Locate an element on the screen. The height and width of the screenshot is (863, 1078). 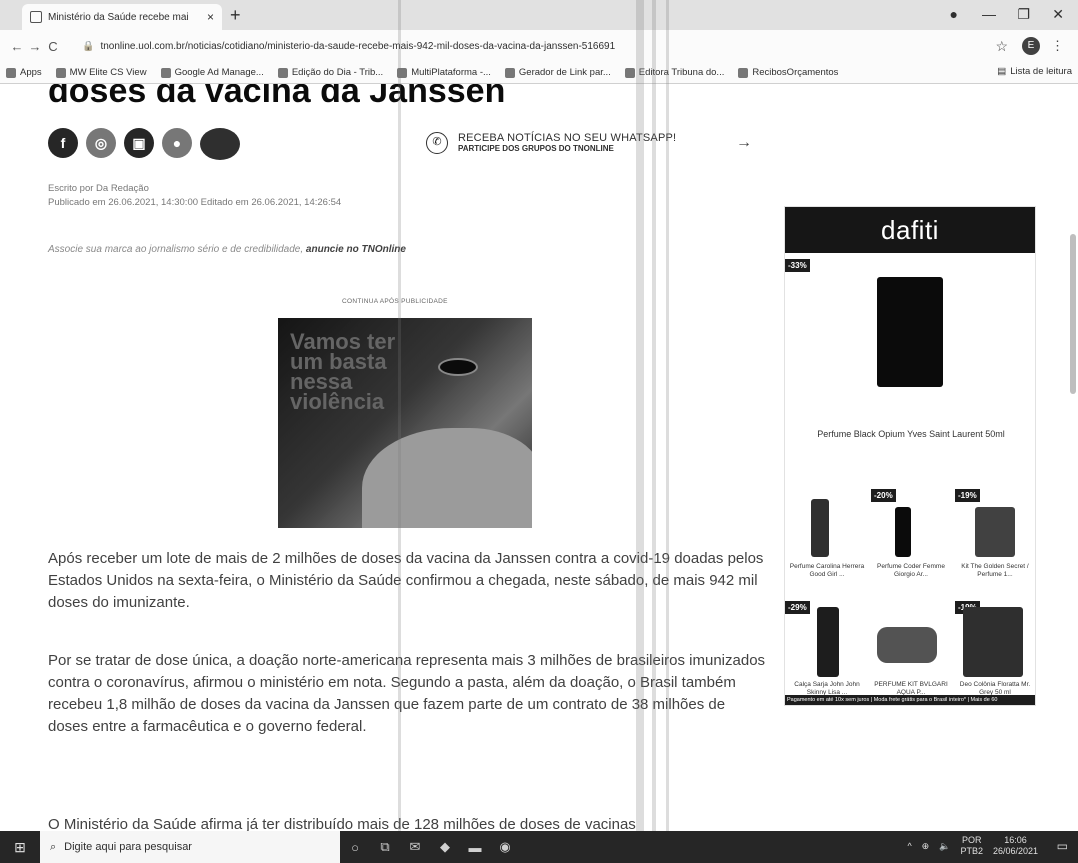
bookmark-item: Apps is located at coordinates (24, 72).